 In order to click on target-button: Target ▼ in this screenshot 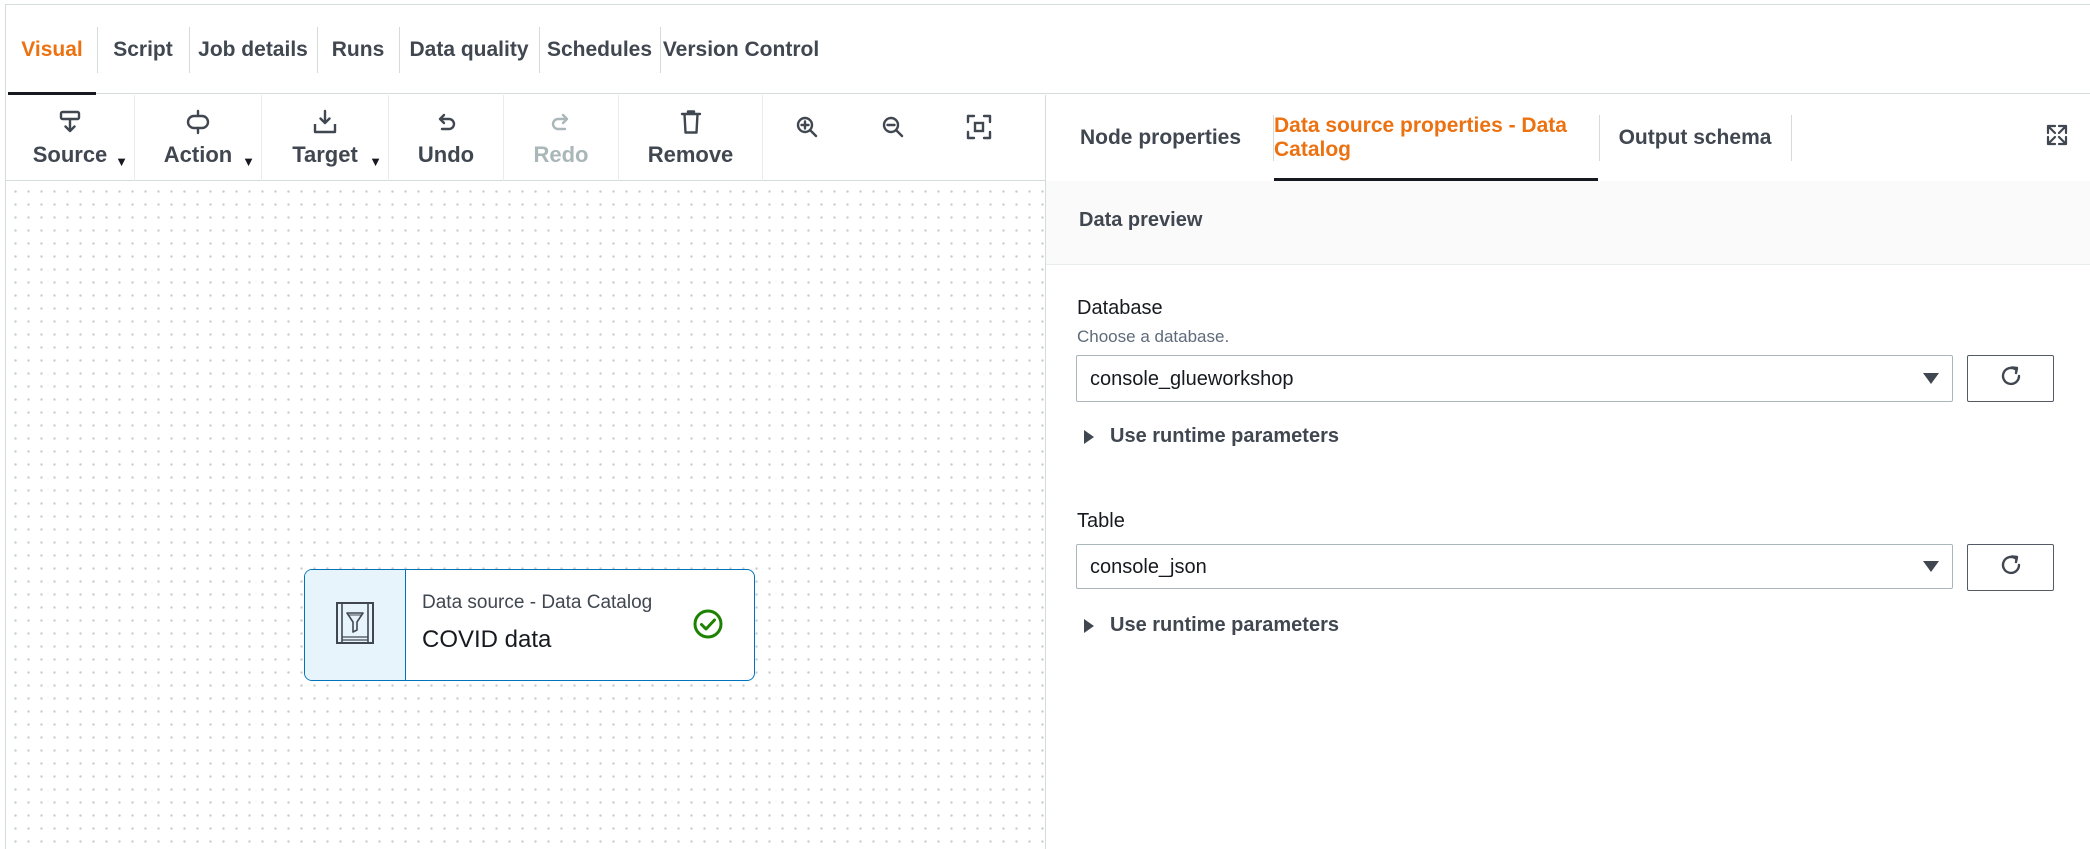, I will do `click(325, 138)`.